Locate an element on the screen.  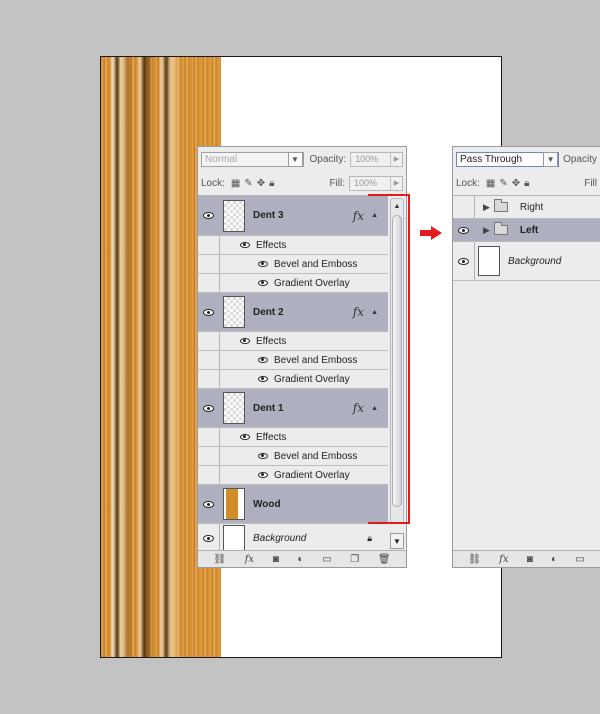
layer-name: Wood is located at coordinates (267, 504).